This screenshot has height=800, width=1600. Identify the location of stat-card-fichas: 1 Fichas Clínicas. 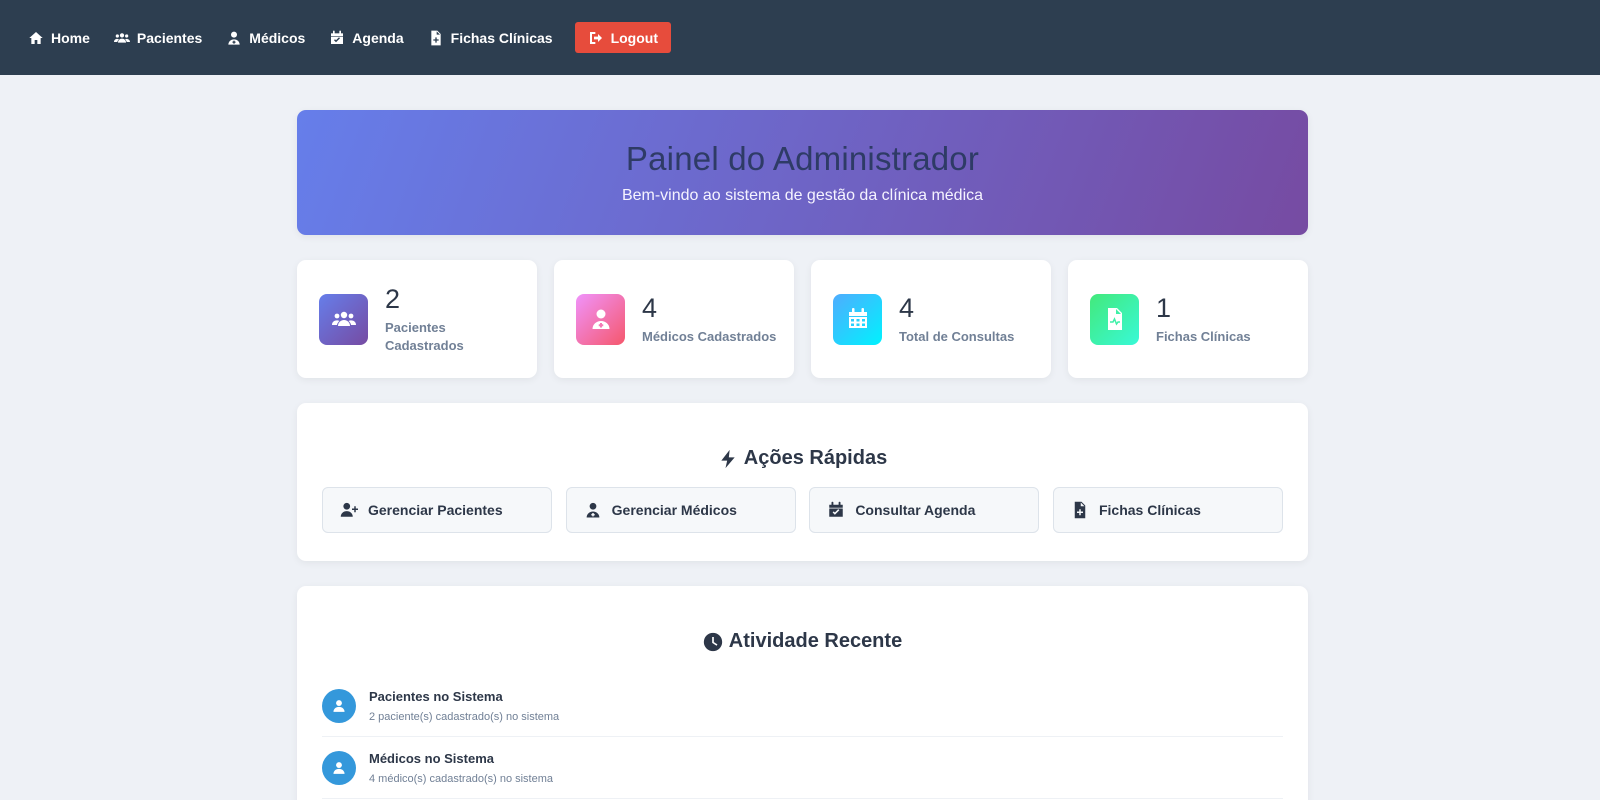
(1188, 319).